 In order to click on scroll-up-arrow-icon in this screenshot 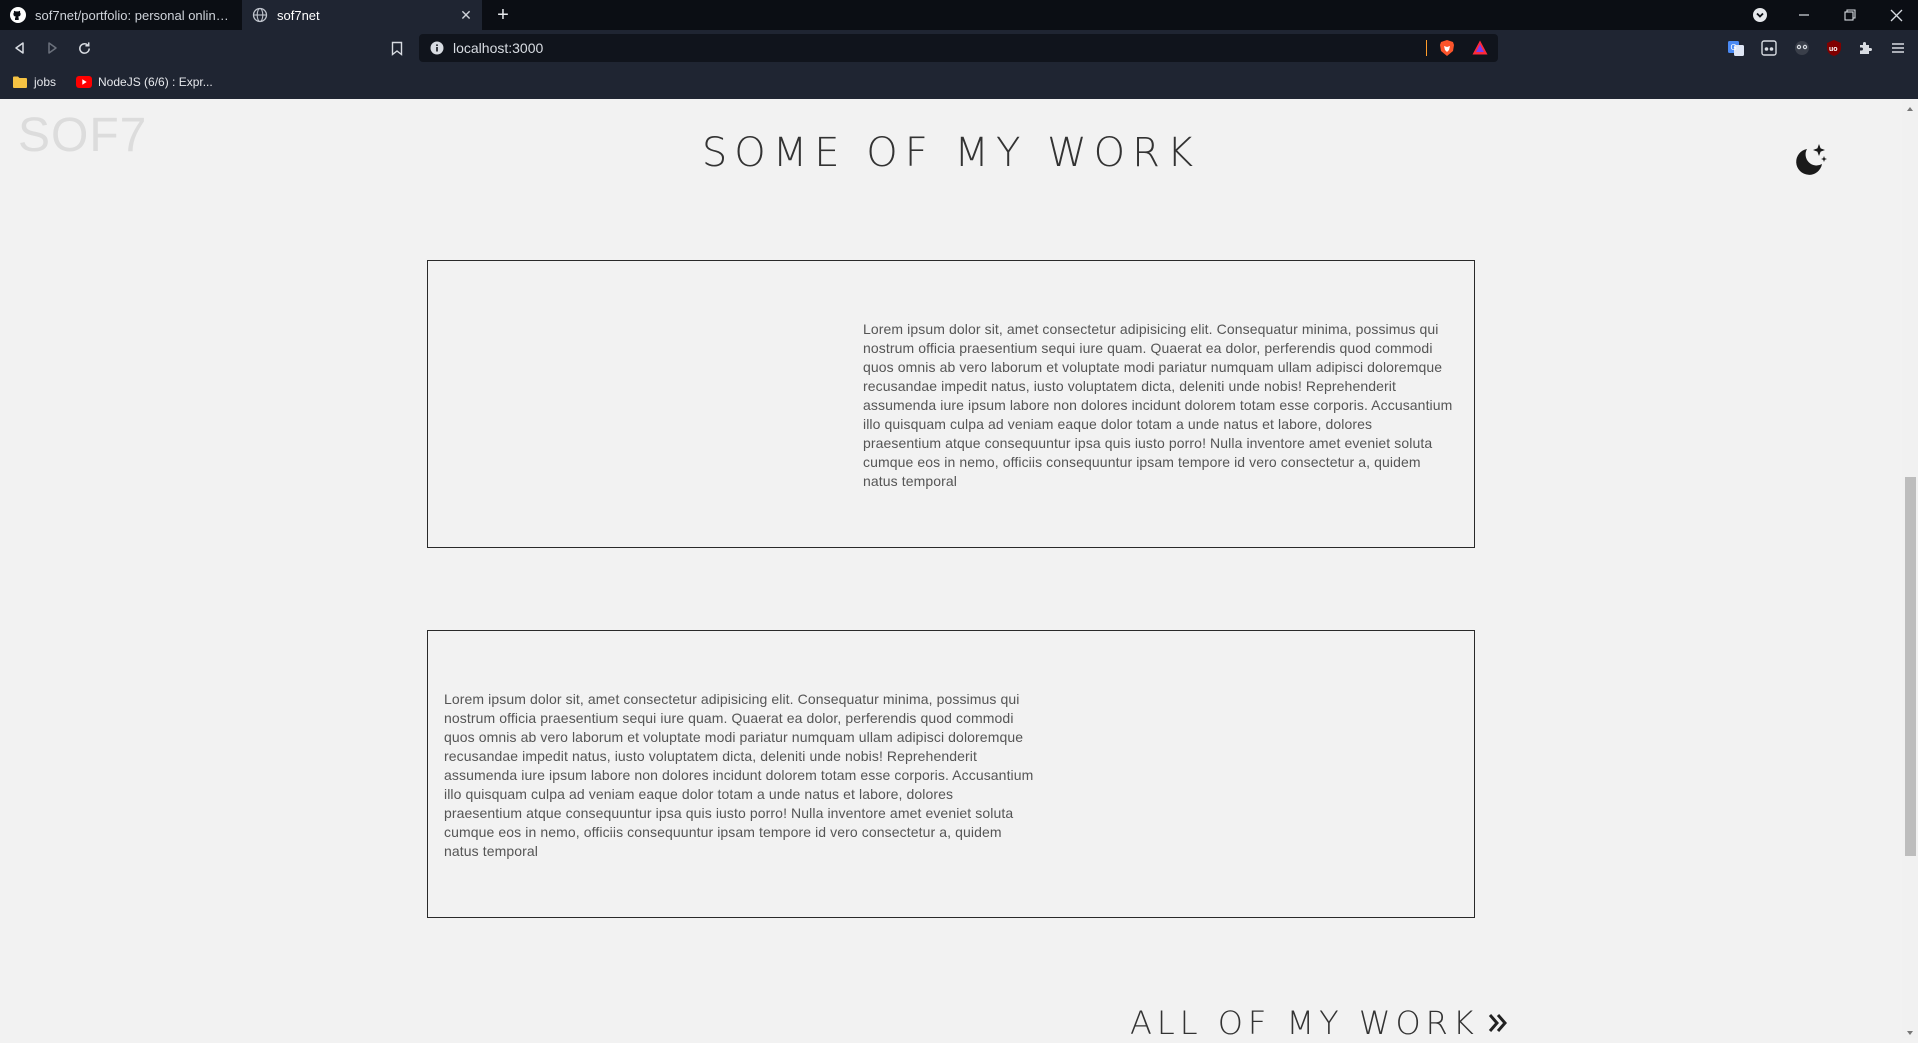, I will do `click(1910, 106)`.